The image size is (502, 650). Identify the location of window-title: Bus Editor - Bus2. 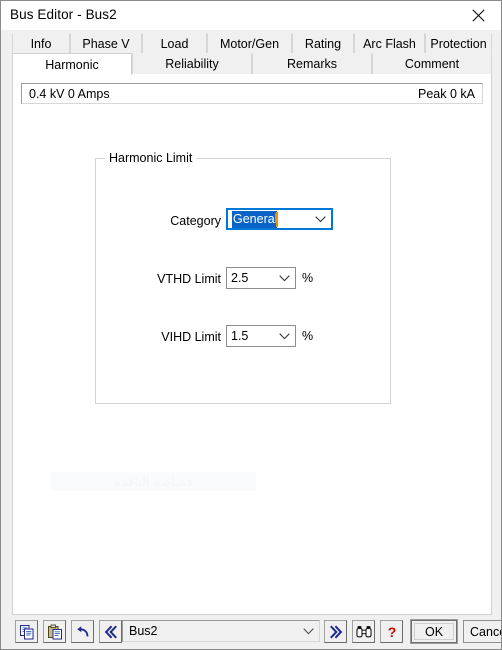
(63, 14).